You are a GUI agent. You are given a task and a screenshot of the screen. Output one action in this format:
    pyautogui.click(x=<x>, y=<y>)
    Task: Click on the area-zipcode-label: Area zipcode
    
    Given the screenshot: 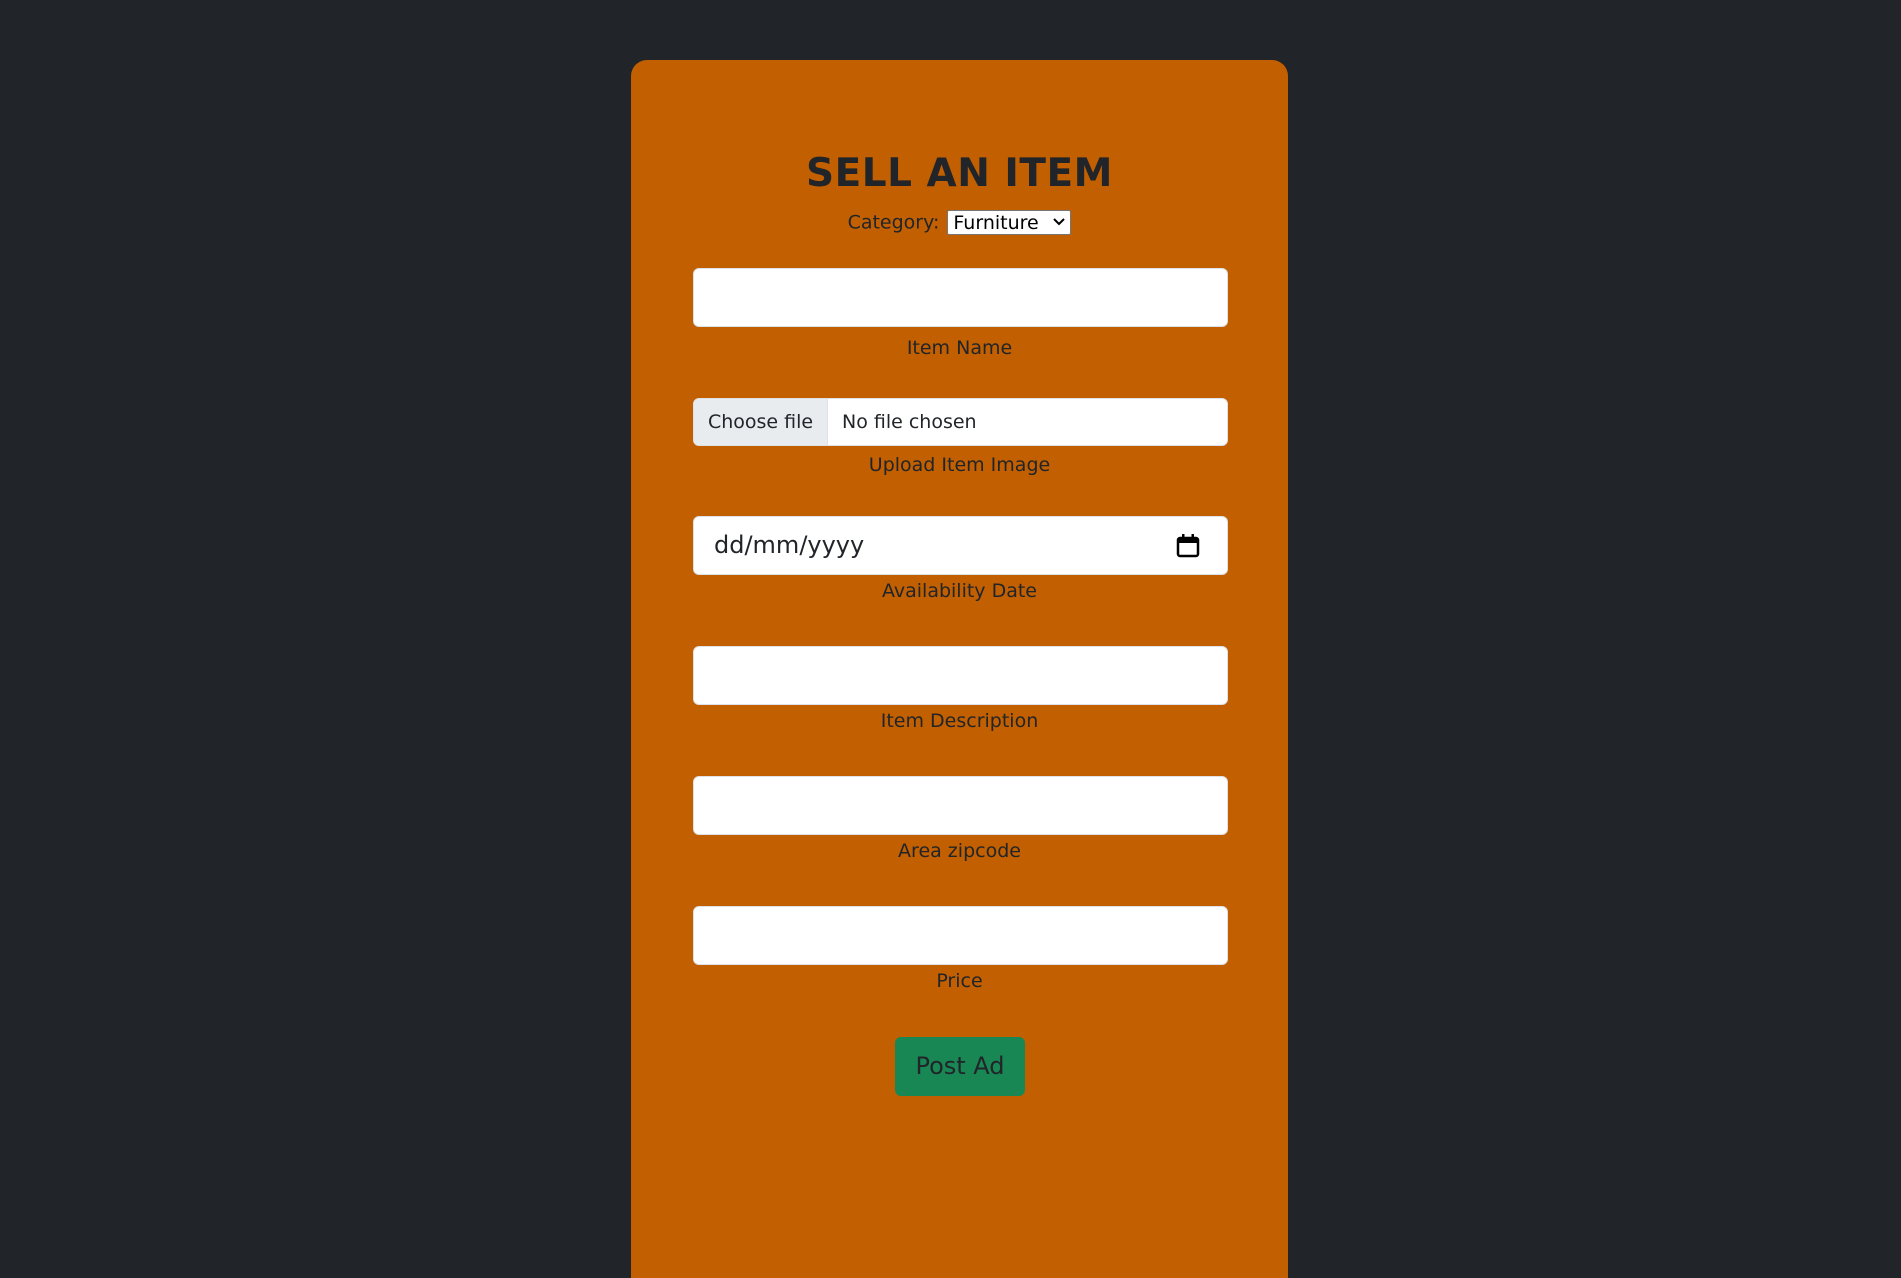 What is the action you would take?
    pyautogui.click(x=959, y=851)
    